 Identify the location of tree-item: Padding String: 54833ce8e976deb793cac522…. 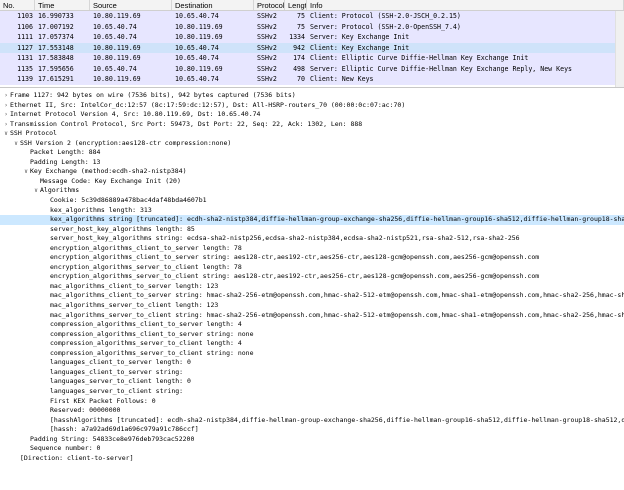
(312, 440).